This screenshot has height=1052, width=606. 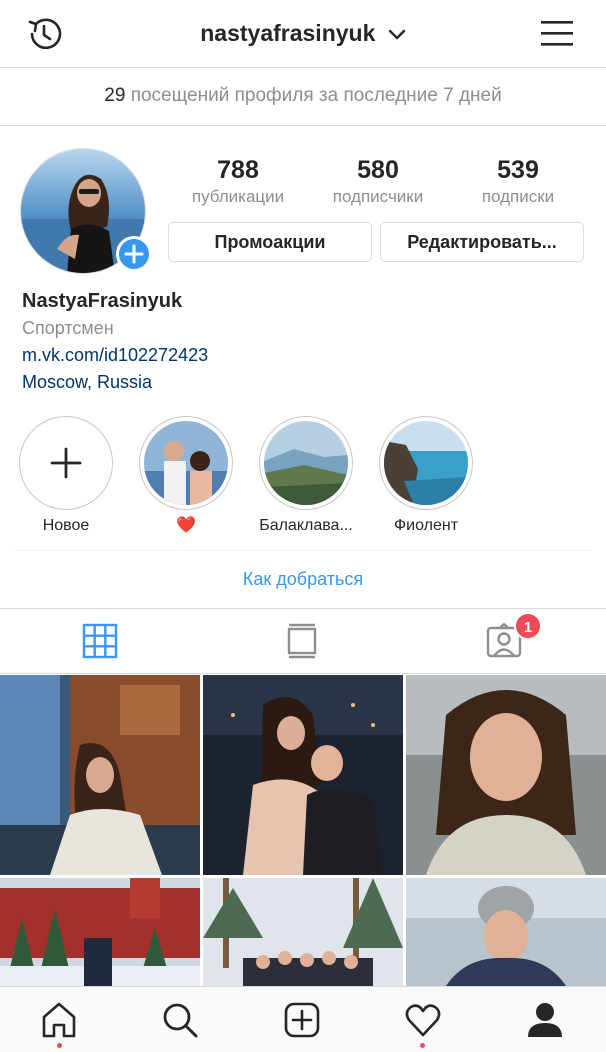 What do you see at coordinates (115, 382) in the screenshot?
I see `bio-location: Moscow, Russia` at bounding box center [115, 382].